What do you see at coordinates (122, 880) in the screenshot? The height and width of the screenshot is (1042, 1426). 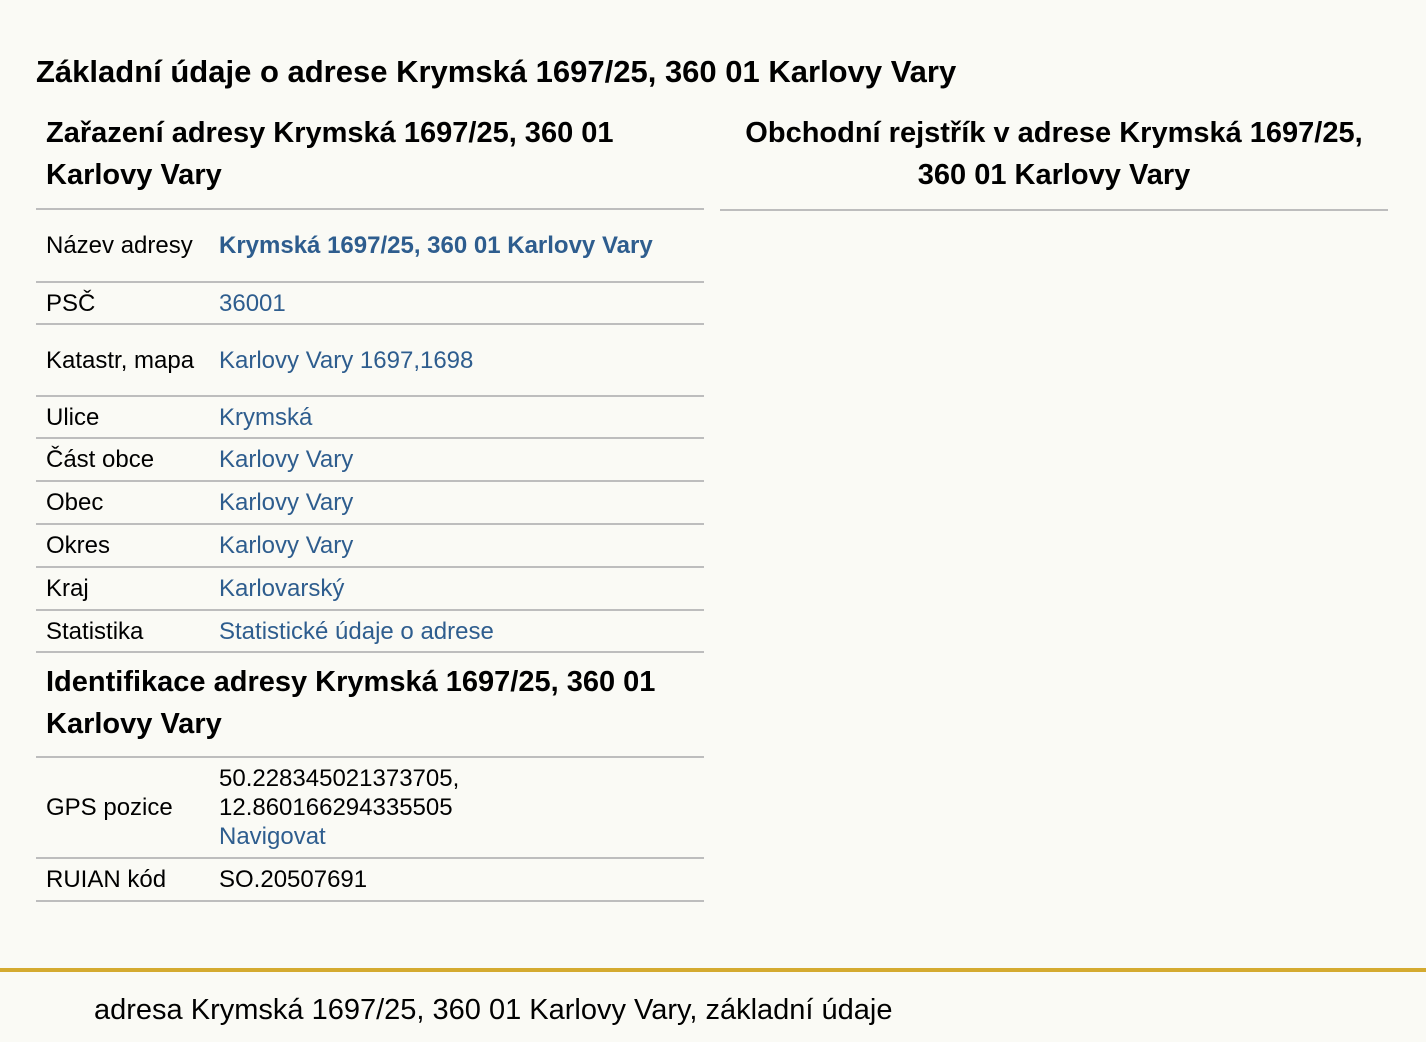 I see `row-label-ruian: RUIAN kód` at bounding box center [122, 880].